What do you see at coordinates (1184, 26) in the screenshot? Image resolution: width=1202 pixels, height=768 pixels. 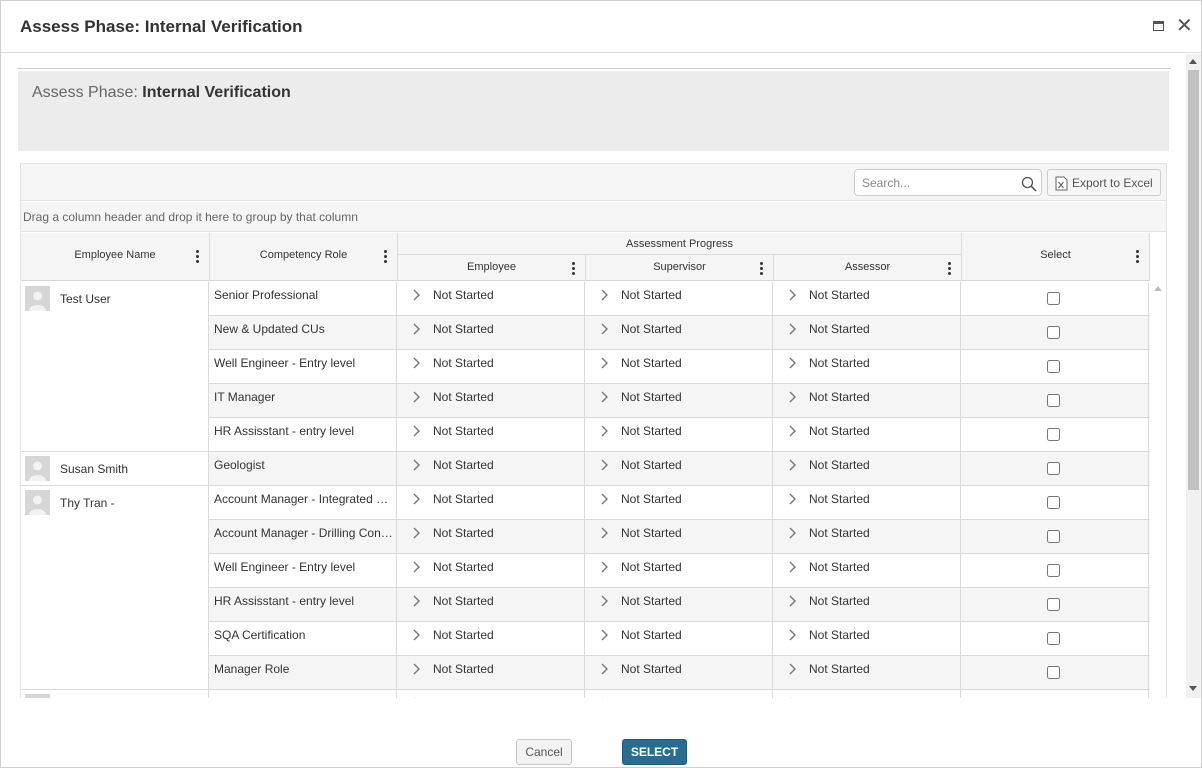 I see `close-icon: ✕` at bounding box center [1184, 26].